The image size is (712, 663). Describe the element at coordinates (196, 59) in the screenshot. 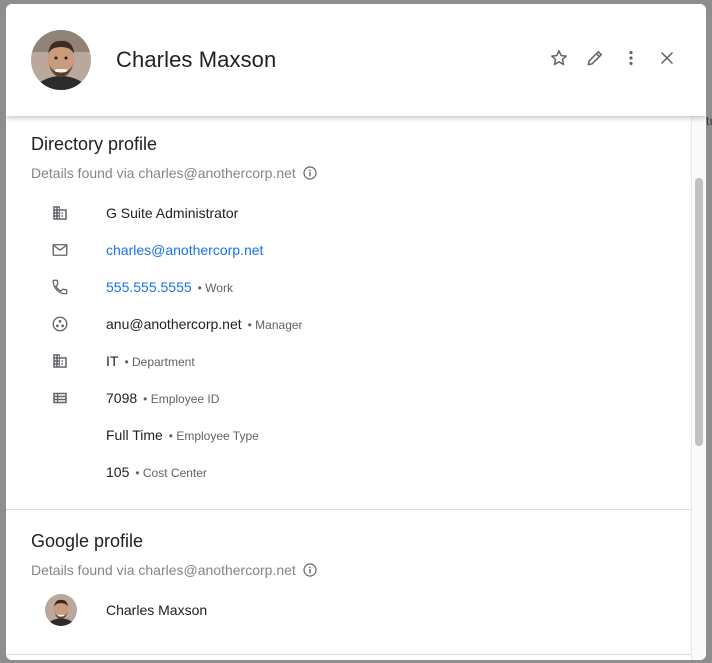

I see `contact-name: Charles Maxson` at that location.